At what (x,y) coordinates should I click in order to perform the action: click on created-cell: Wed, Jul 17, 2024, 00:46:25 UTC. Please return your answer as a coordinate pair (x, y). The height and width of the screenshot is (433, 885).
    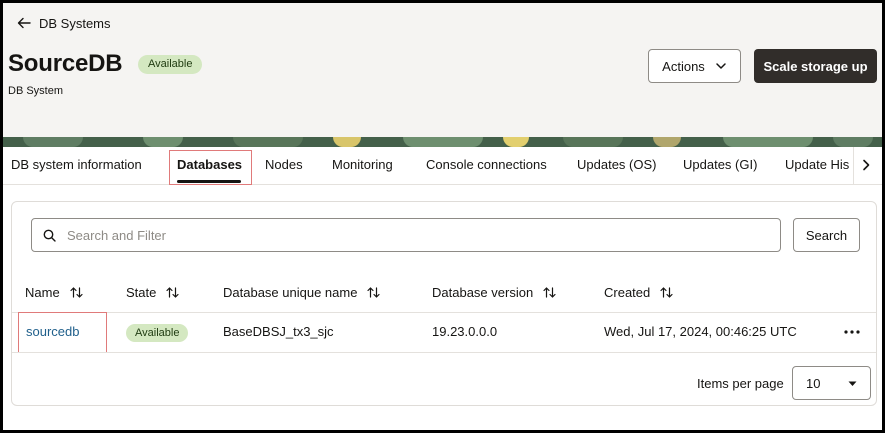
    Looking at the image, I should click on (700, 331).